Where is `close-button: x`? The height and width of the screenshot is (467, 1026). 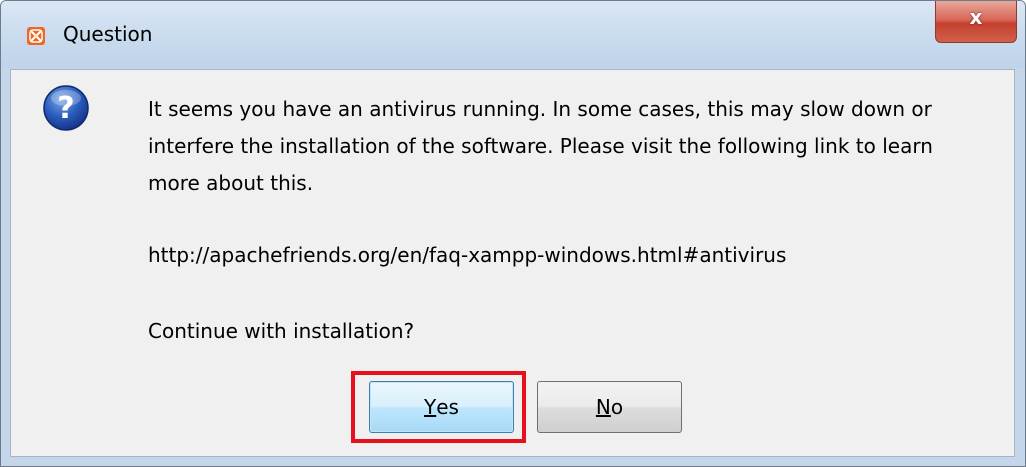
close-button: x is located at coordinates (976, 22).